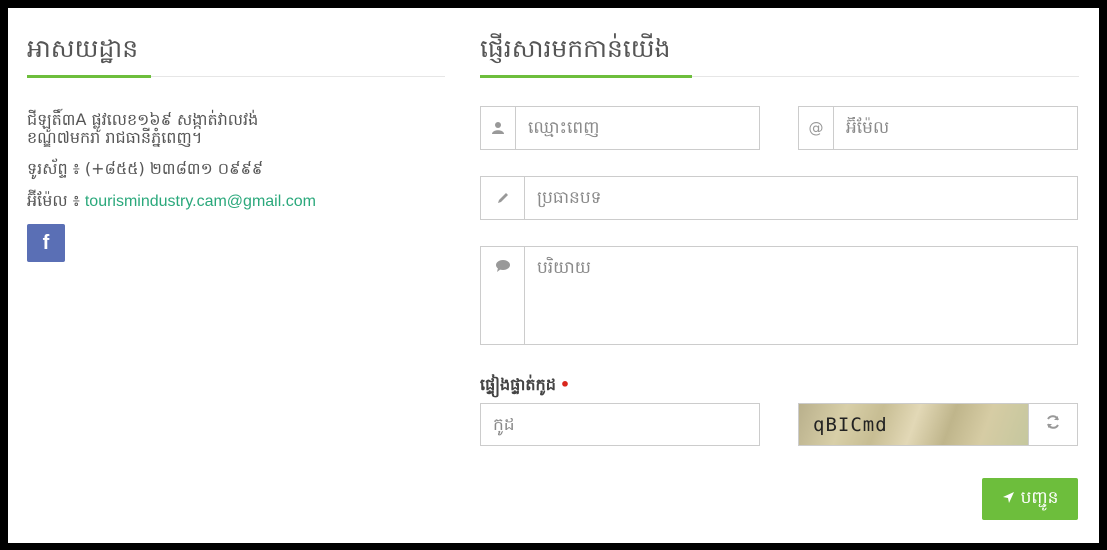 The height and width of the screenshot is (550, 1107). I want to click on at-icon: @, so click(816, 128).